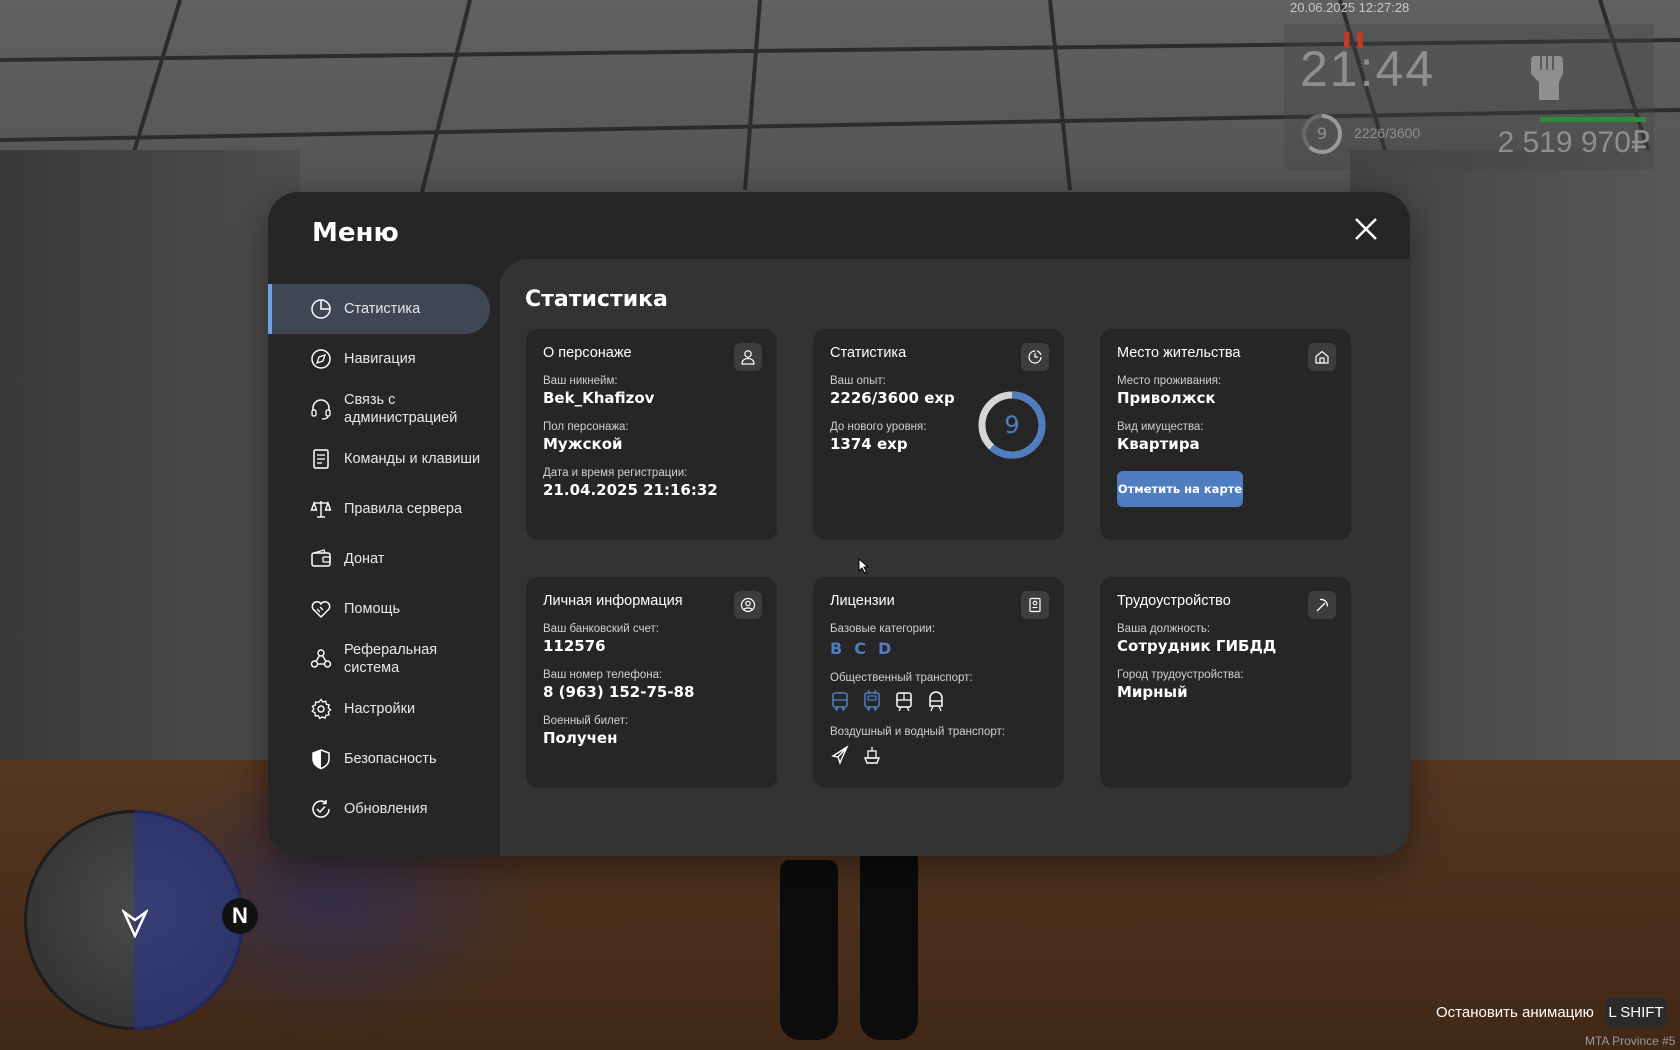 The height and width of the screenshot is (1050, 1680). I want to click on military-id-label: Военный билет:, so click(586, 721).